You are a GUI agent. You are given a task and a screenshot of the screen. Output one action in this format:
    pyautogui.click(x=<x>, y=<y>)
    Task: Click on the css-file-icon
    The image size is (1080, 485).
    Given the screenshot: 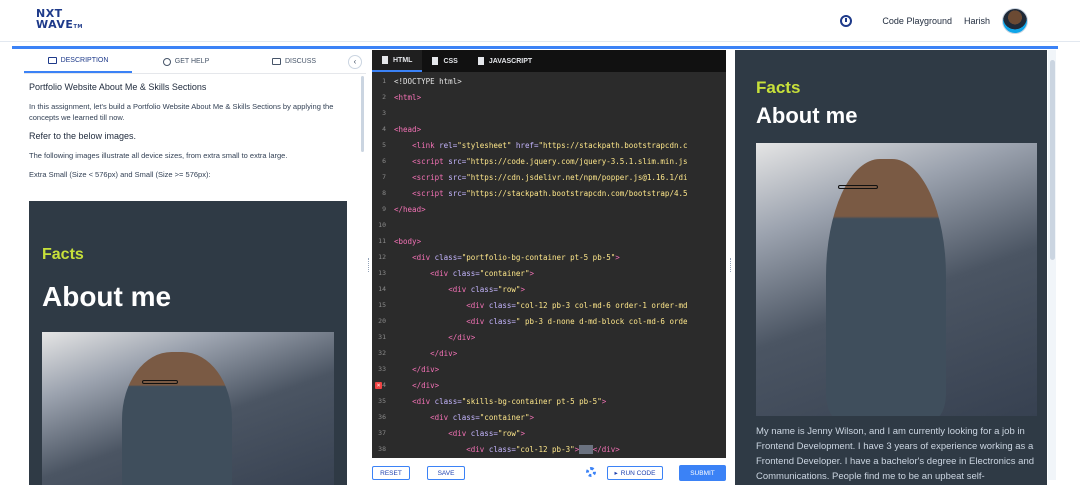 What is the action you would take?
    pyautogui.click(x=435, y=61)
    